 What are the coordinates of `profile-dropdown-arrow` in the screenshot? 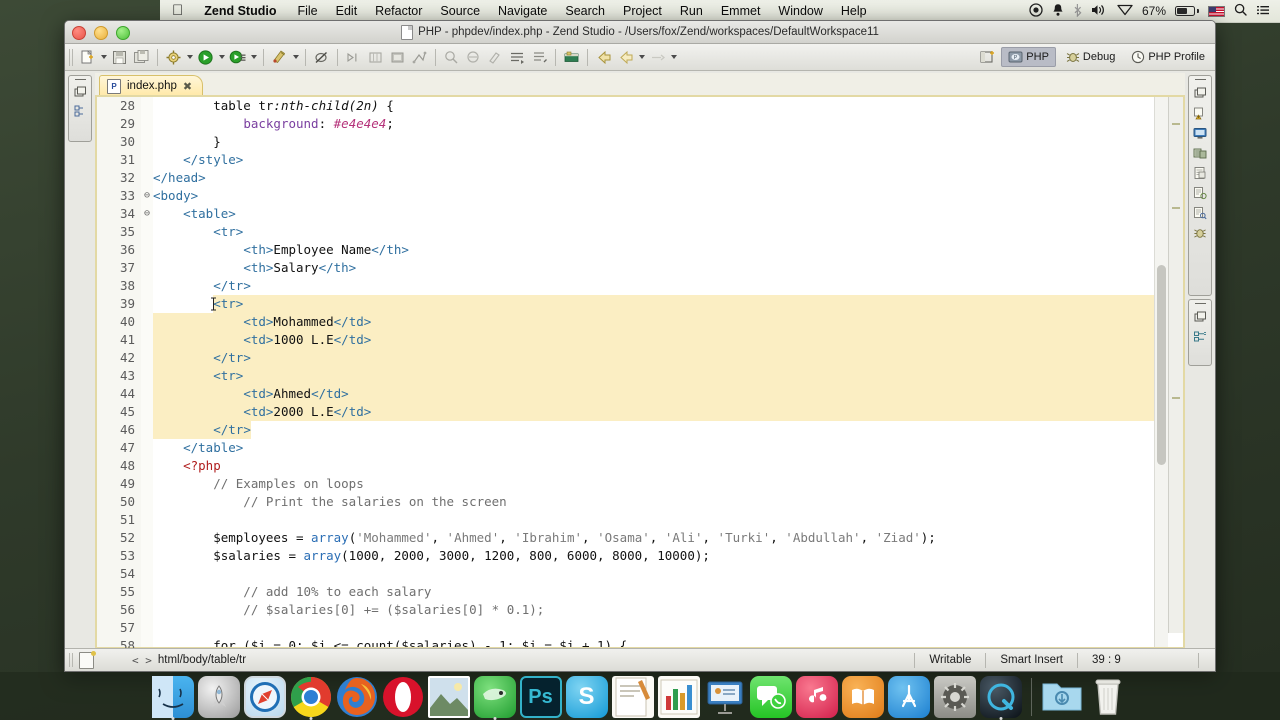 It's located at (295, 57).